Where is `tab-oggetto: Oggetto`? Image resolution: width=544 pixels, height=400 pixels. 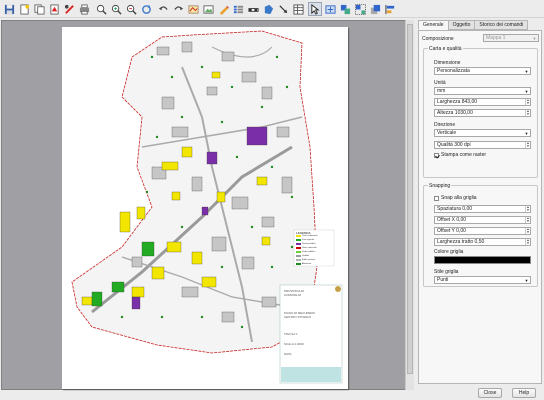
tab-oggetto: Oggetto is located at coordinates (461, 25).